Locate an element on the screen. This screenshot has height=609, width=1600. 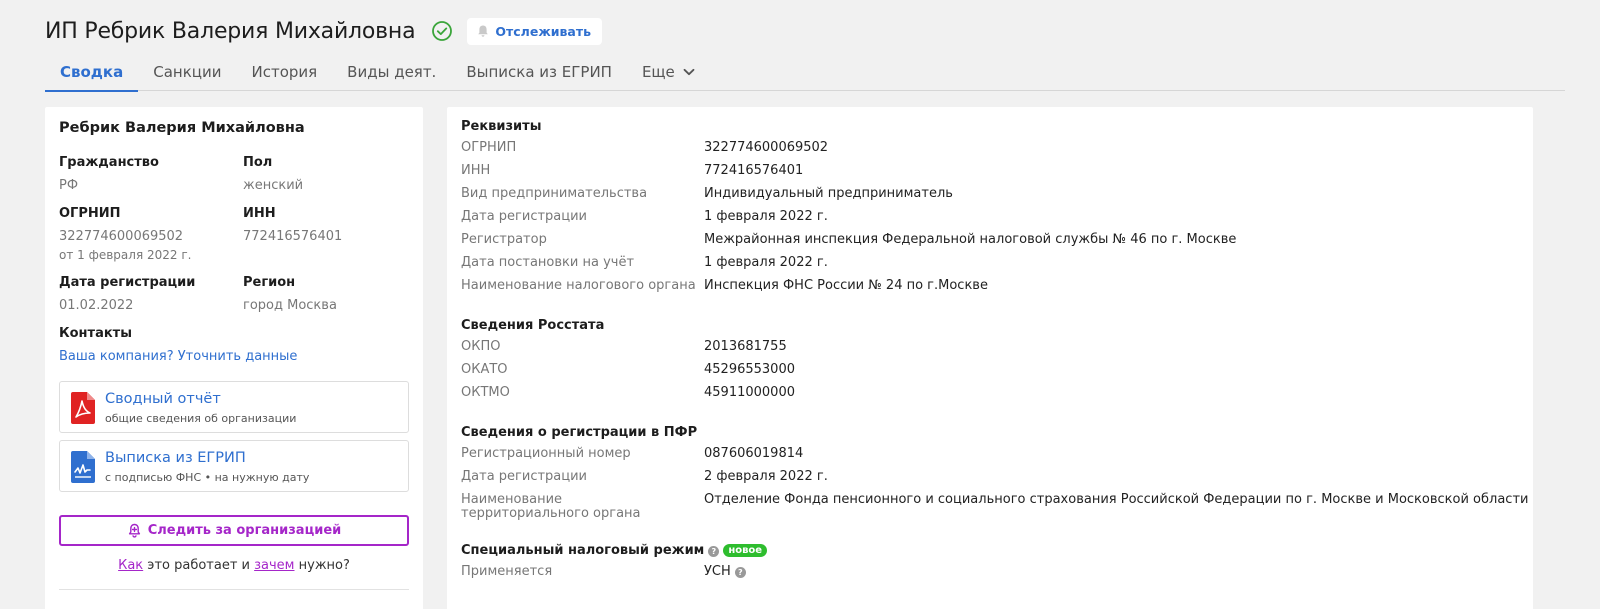
tab-label: Виды деят. is located at coordinates (392, 71).